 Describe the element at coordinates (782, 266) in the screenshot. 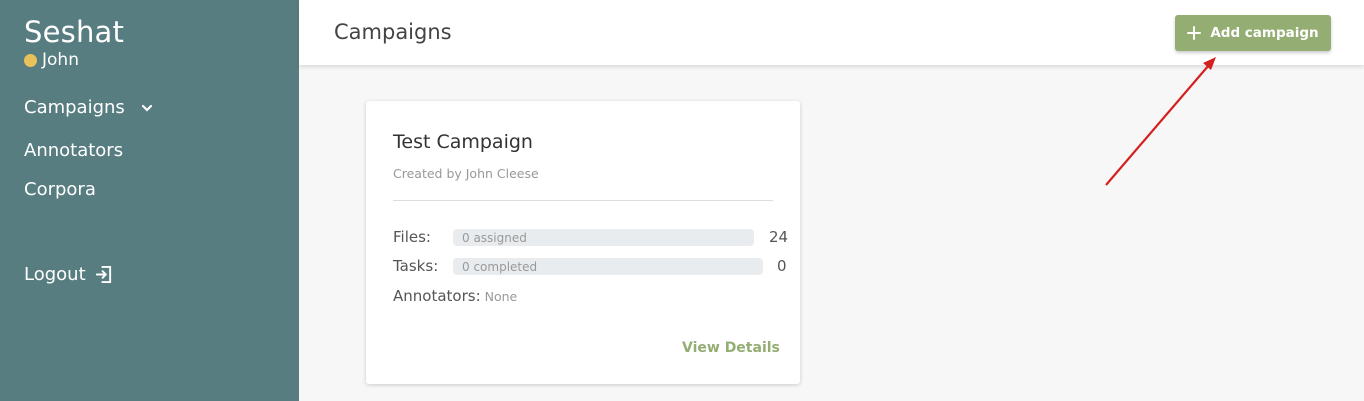

I see `tasks-count: 0` at that location.